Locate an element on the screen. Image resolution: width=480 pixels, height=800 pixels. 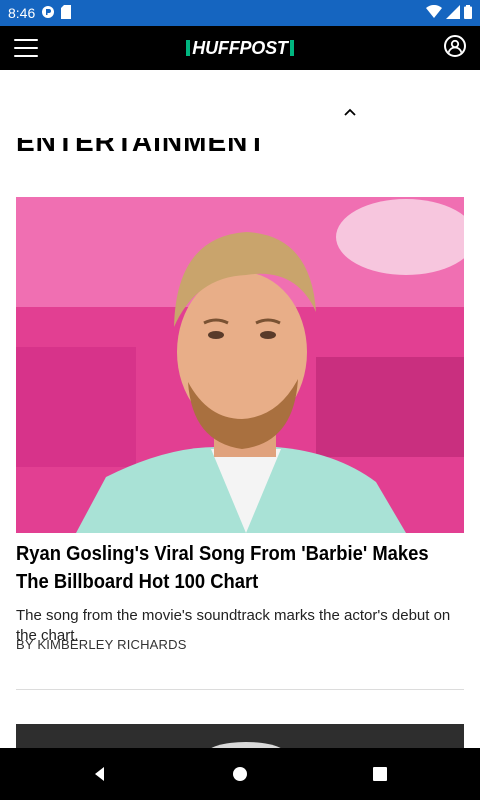
home-icon is located at coordinates (240, 774).